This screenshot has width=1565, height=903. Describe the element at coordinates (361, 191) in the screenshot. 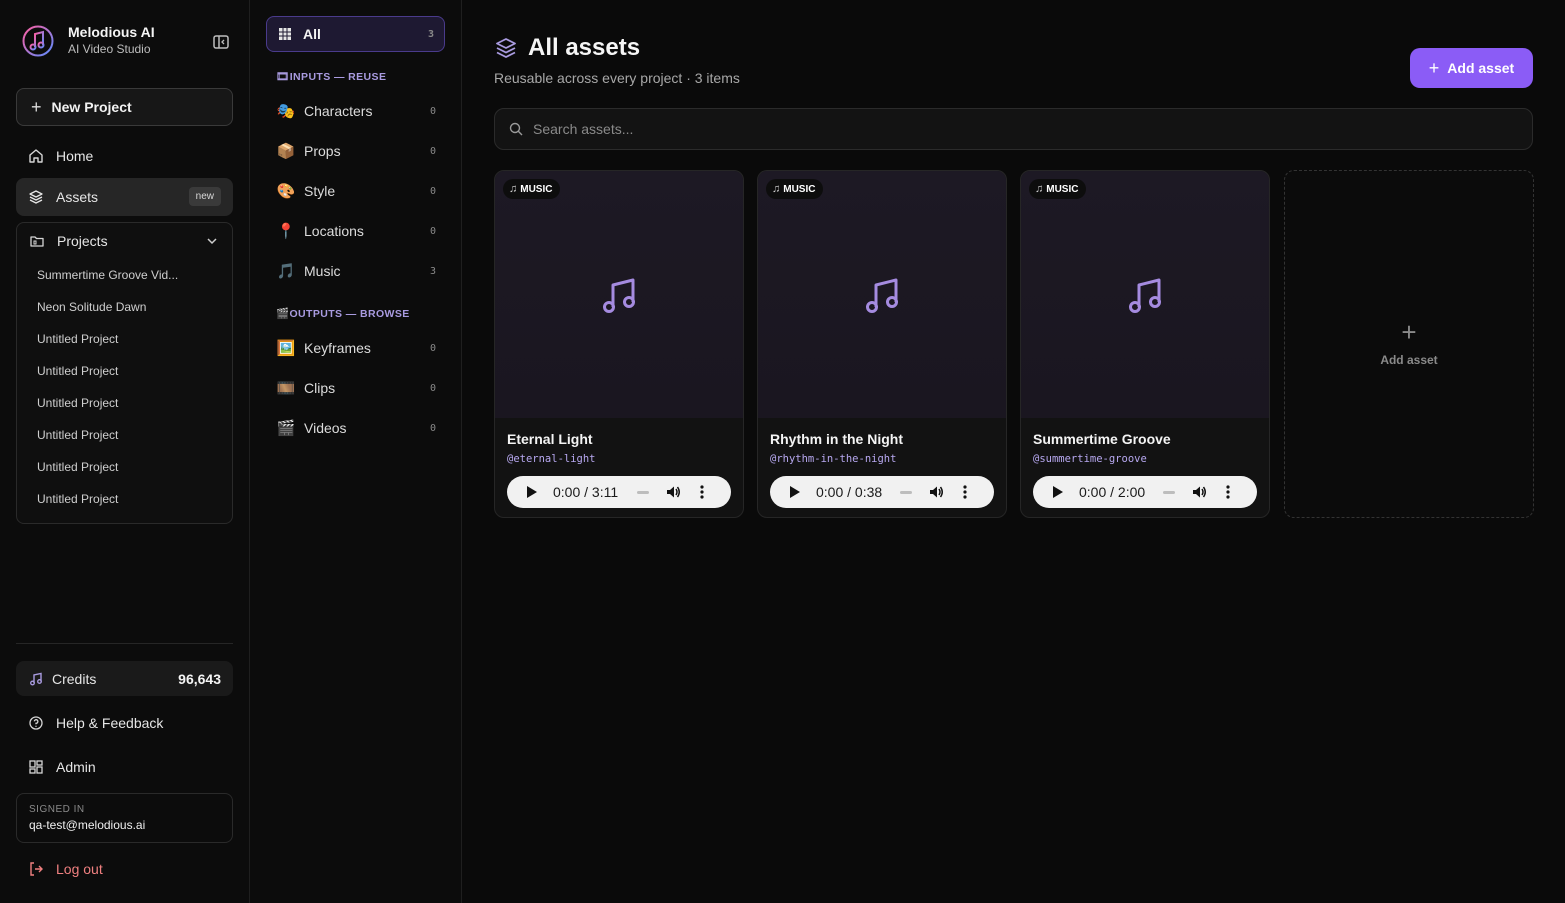

I see `category-style: 🎨 Style 0` at that location.